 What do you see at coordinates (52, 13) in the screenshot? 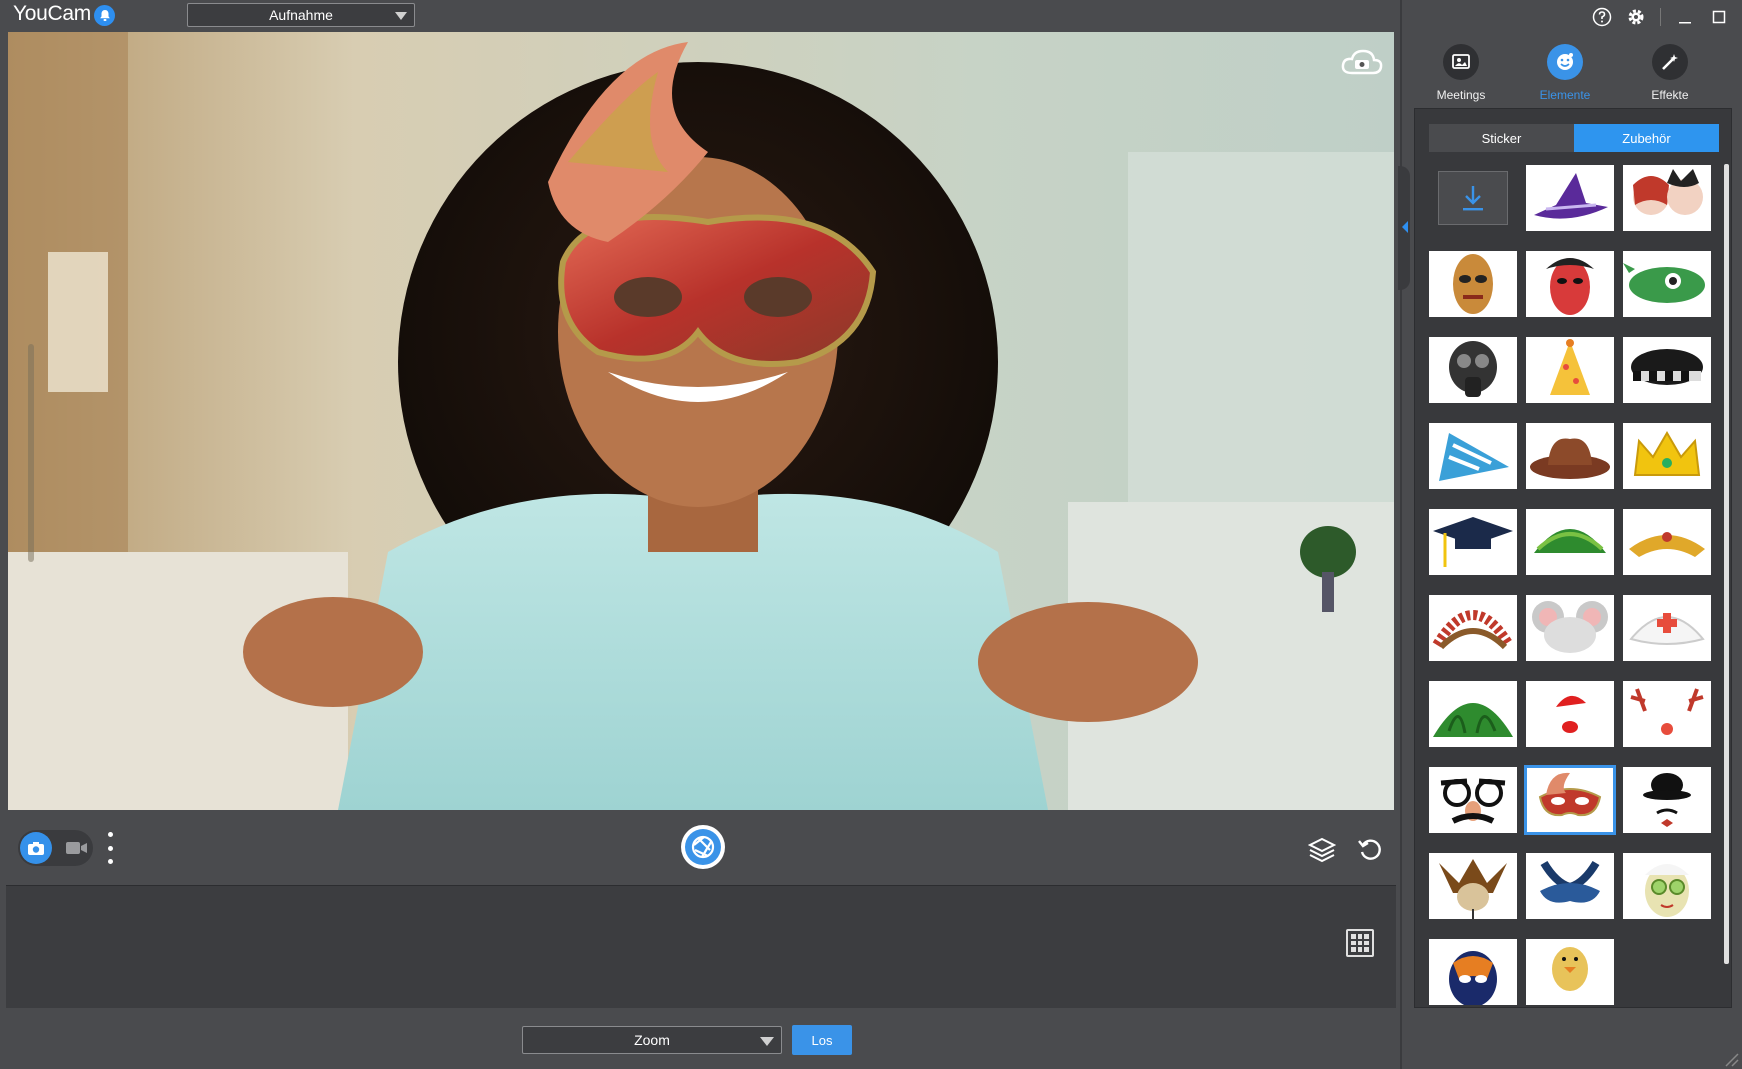
I see `app-title: YouCam` at bounding box center [52, 13].